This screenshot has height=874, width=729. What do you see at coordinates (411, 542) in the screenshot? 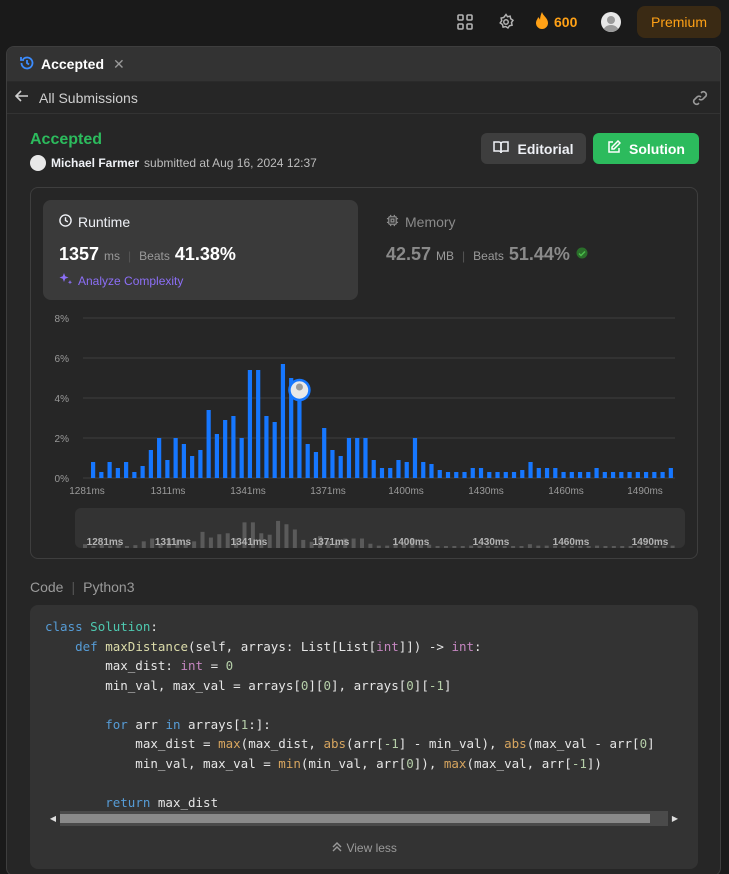
I see `minimap-tick-label: 1400ms` at bounding box center [411, 542].